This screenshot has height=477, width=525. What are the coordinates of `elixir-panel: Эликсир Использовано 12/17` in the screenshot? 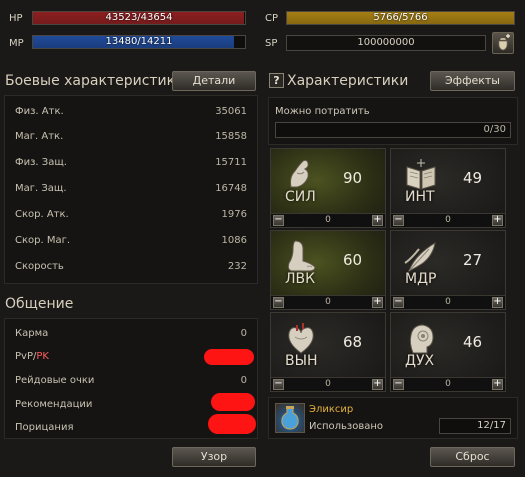 It's located at (393, 418).